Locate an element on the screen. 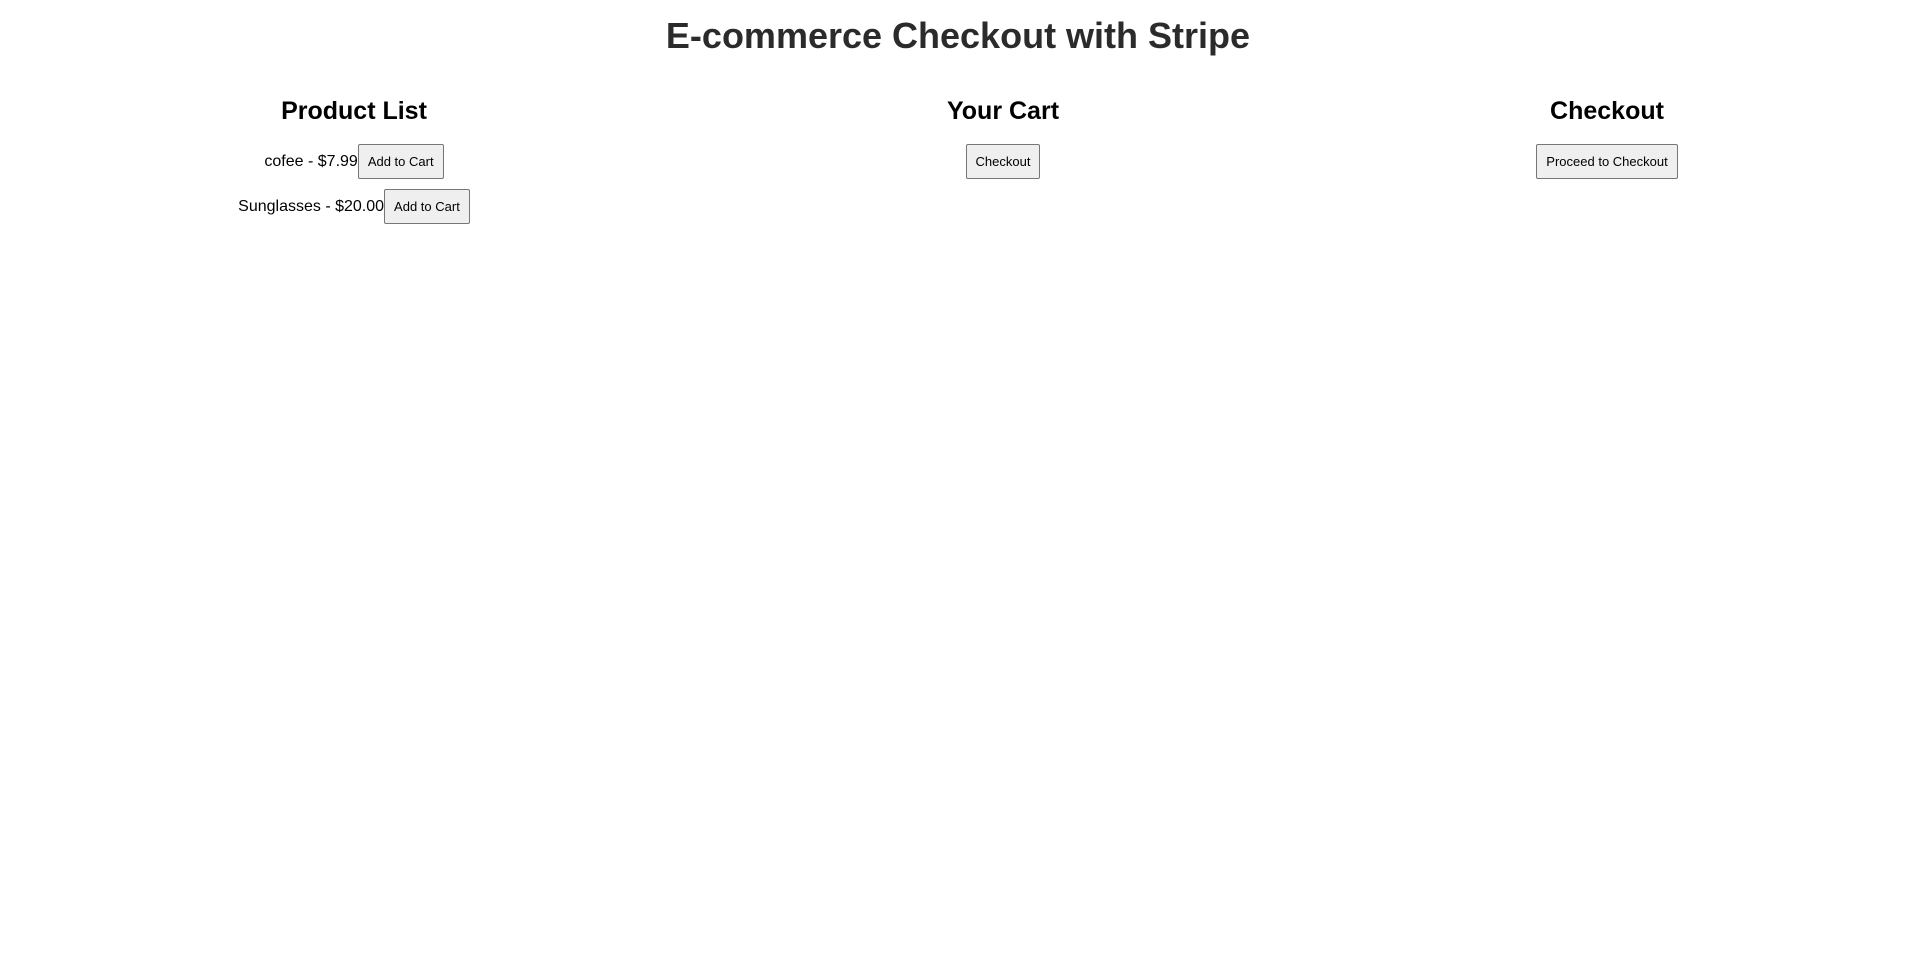  checkout-section: Checkout Proceed to Checkout is located at coordinates (1607, 135).